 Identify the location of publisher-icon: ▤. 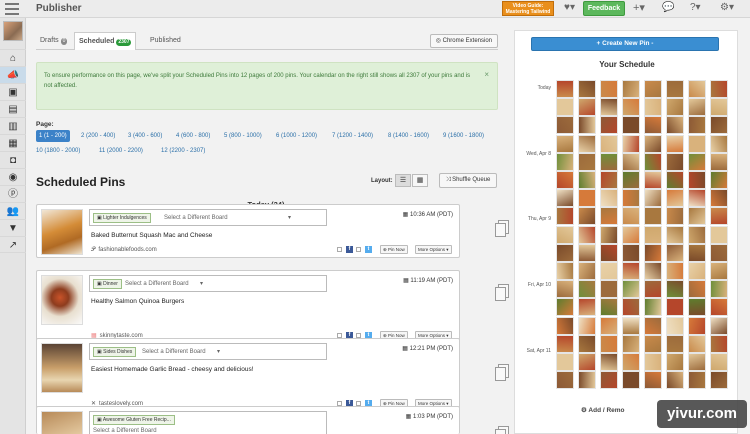
(13, 108).